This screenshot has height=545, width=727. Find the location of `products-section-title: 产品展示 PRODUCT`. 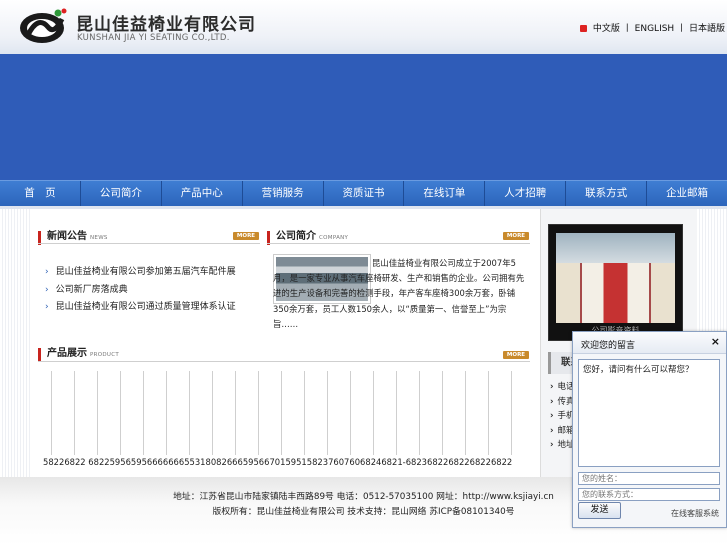

products-section-title: 产品展示 PRODUCT is located at coordinates (78, 355).